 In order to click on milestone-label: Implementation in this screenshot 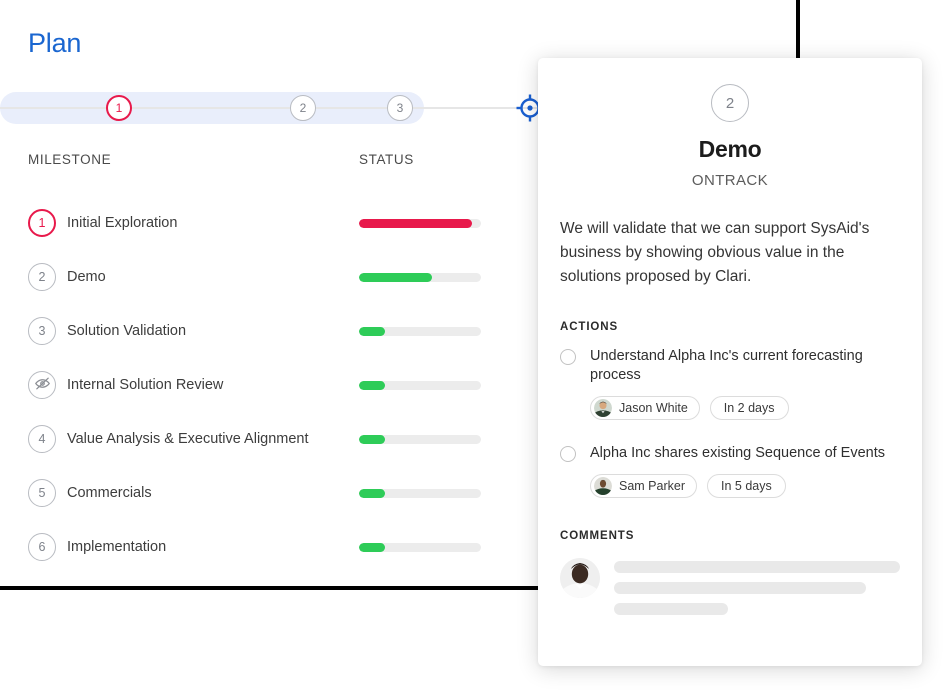, I will do `click(117, 547)`.